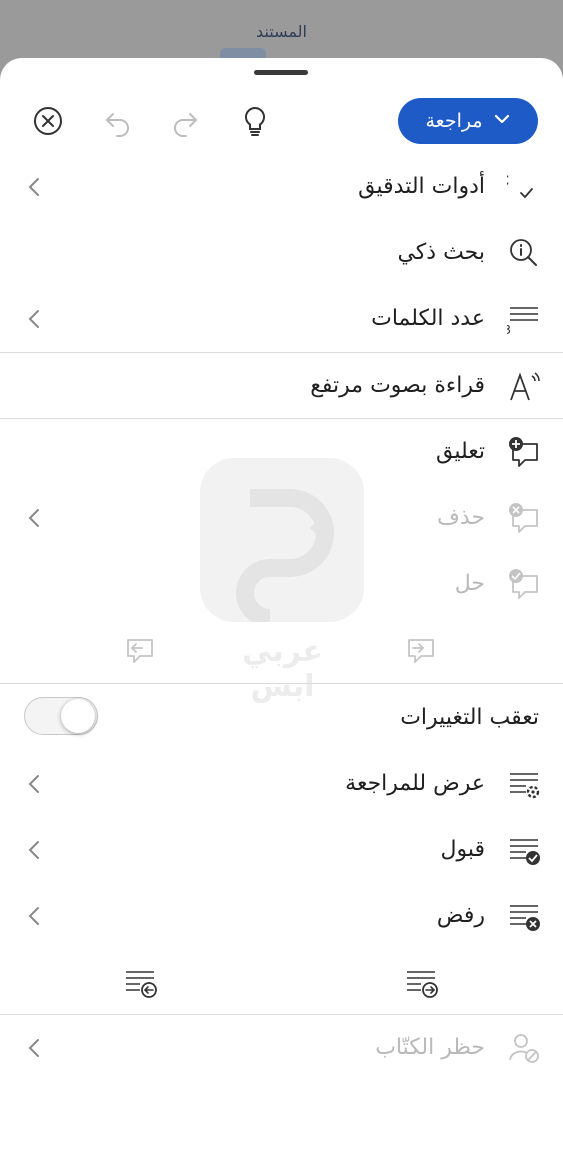  I want to click on new-comment-icon, so click(524, 452).